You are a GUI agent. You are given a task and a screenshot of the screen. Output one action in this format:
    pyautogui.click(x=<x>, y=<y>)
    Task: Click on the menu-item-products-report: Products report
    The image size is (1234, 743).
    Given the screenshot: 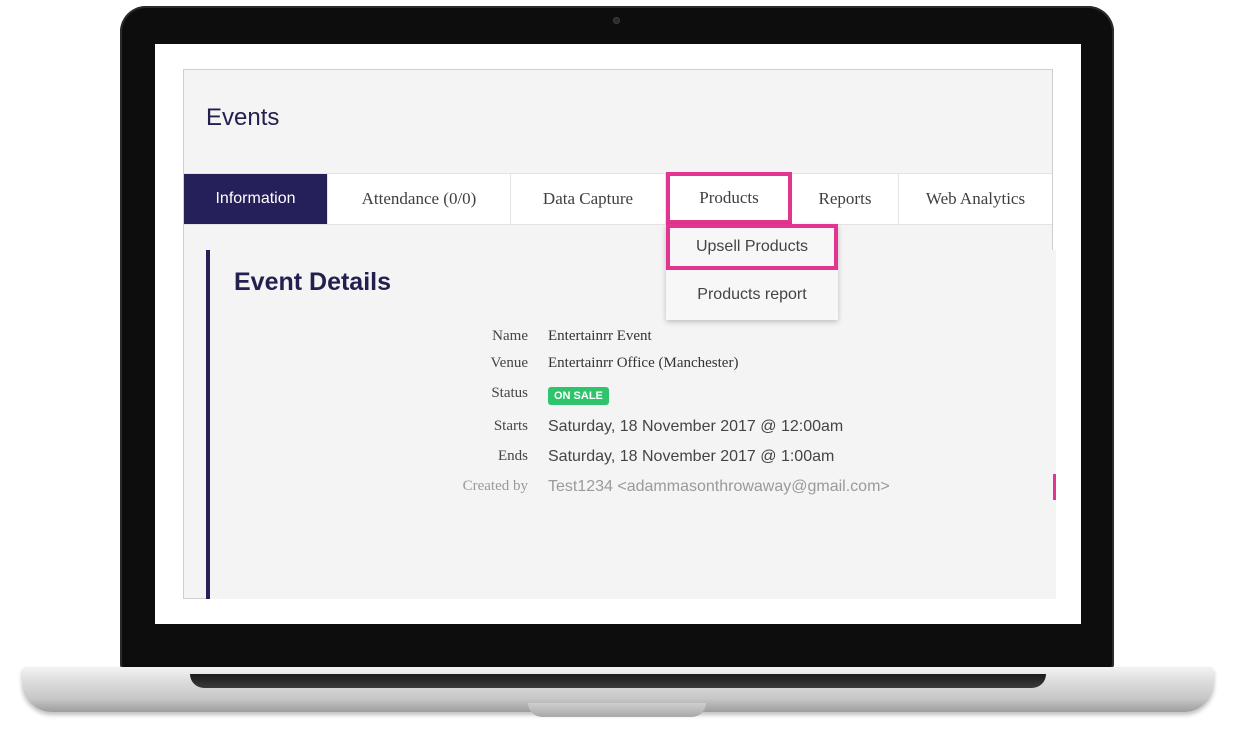 What is the action you would take?
    pyautogui.click(x=752, y=295)
    